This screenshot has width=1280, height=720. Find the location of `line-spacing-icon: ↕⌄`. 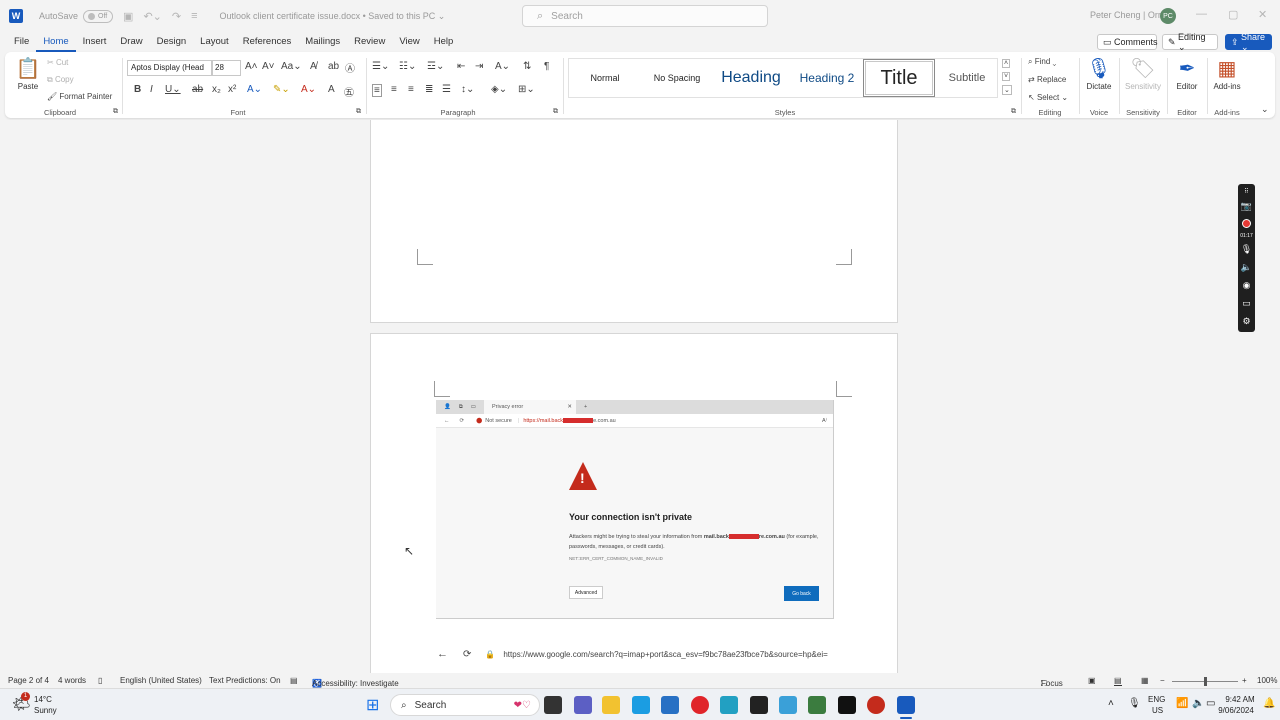

line-spacing-icon: ↕⌄ is located at coordinates (467, 89).